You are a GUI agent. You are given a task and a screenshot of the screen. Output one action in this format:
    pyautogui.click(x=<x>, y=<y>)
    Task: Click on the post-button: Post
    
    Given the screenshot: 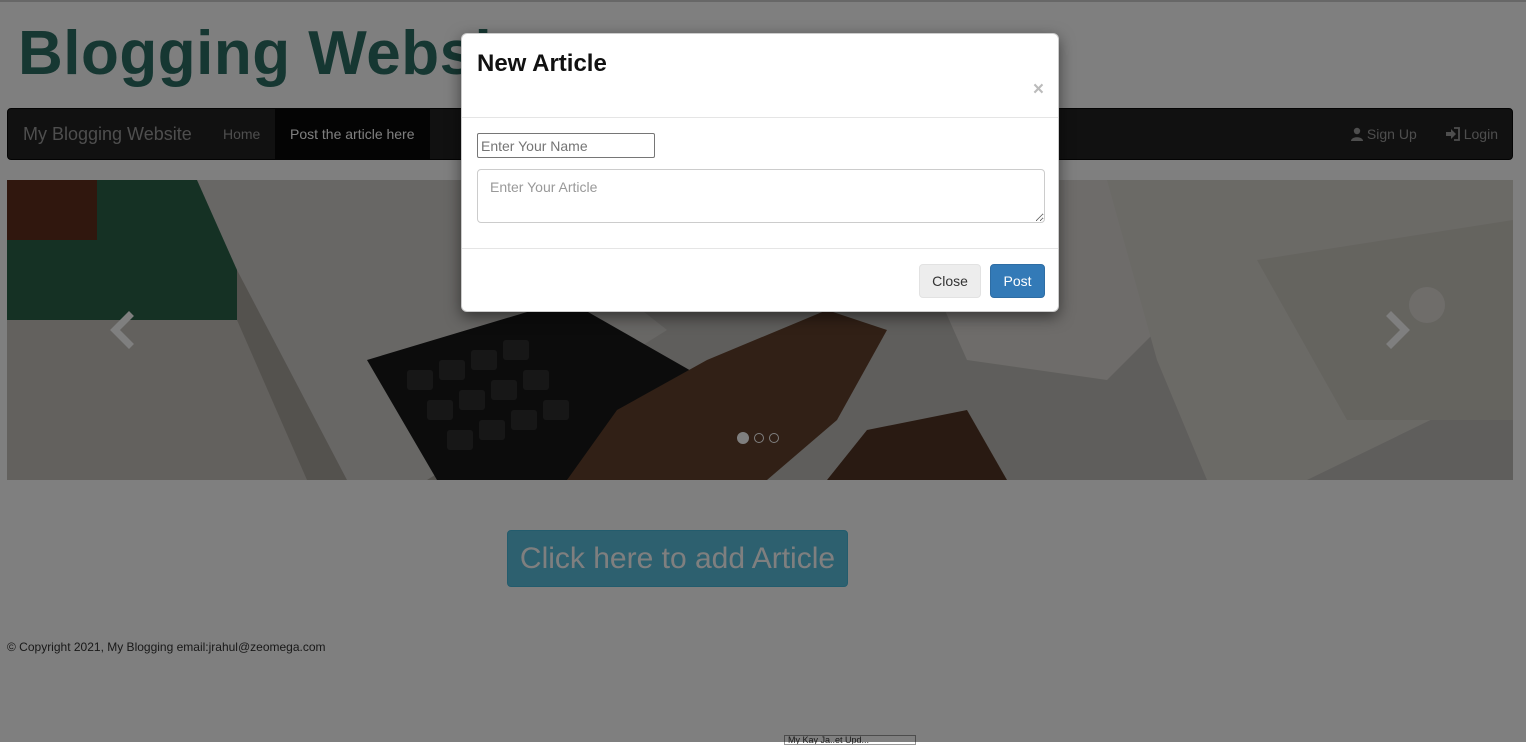 What is the action you would take?
    pyautogui.click(x=1017, y=281)
    